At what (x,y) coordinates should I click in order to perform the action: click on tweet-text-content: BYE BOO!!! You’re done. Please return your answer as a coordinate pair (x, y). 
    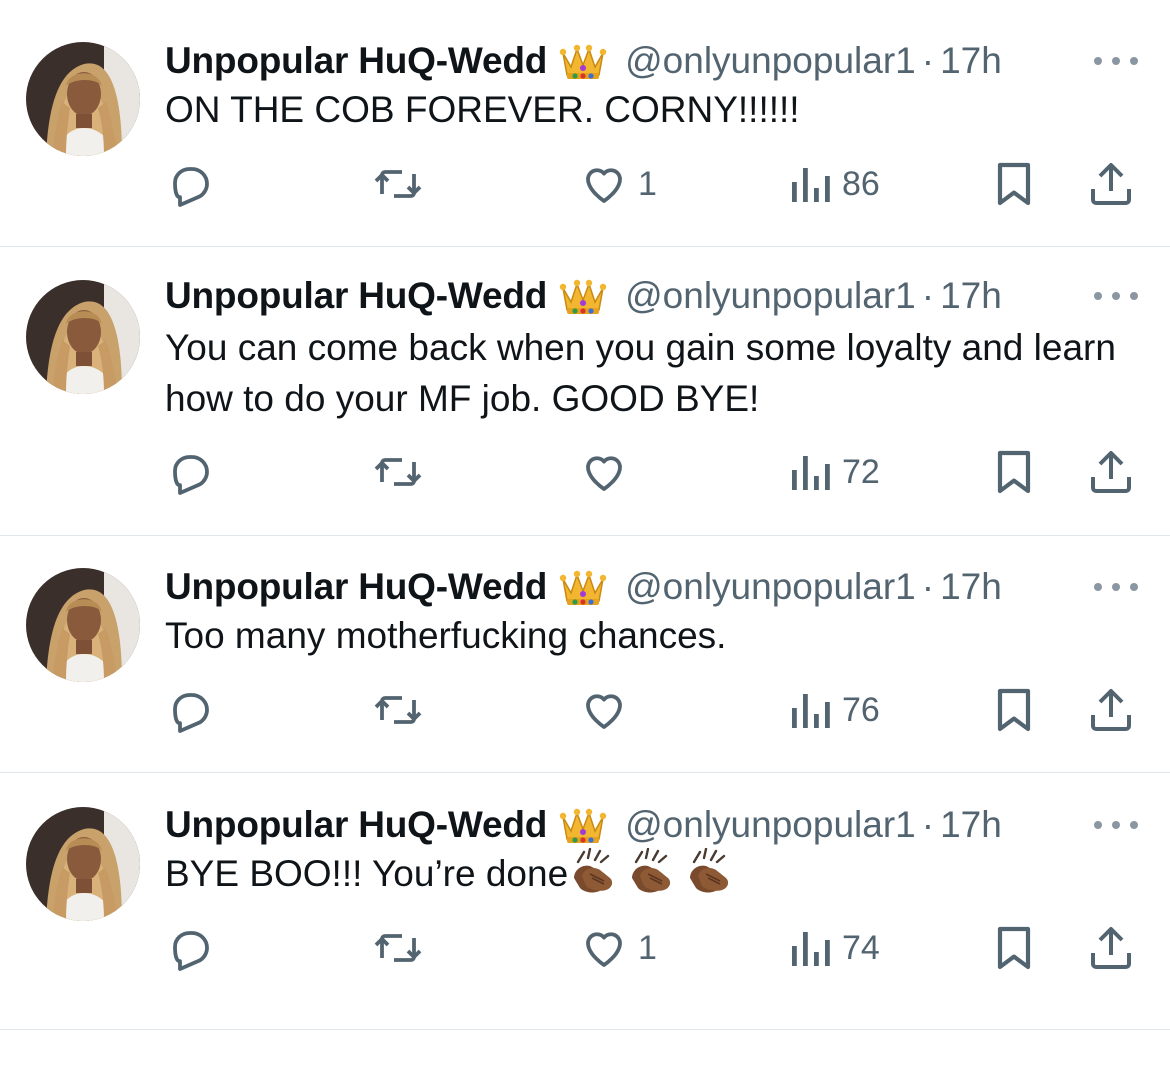
    Looking at the image, I should click on (367, 873).